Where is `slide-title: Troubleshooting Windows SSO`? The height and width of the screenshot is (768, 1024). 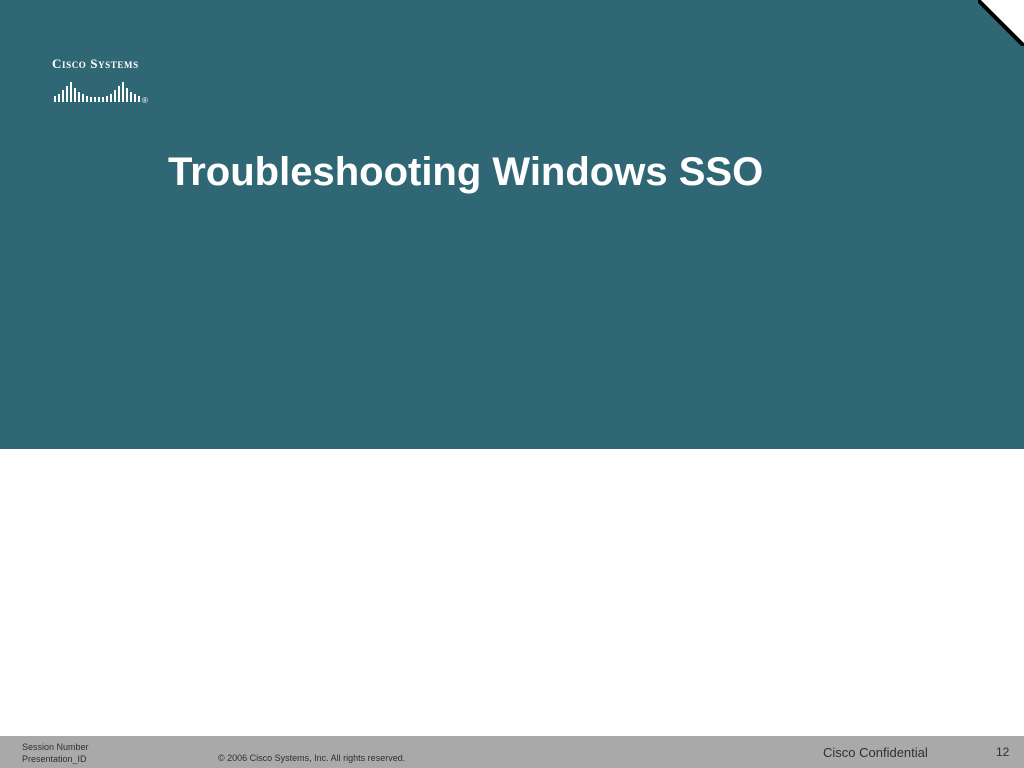
slide-title: Troubleshooting Windows SSO is located at coordinates (466, 172).